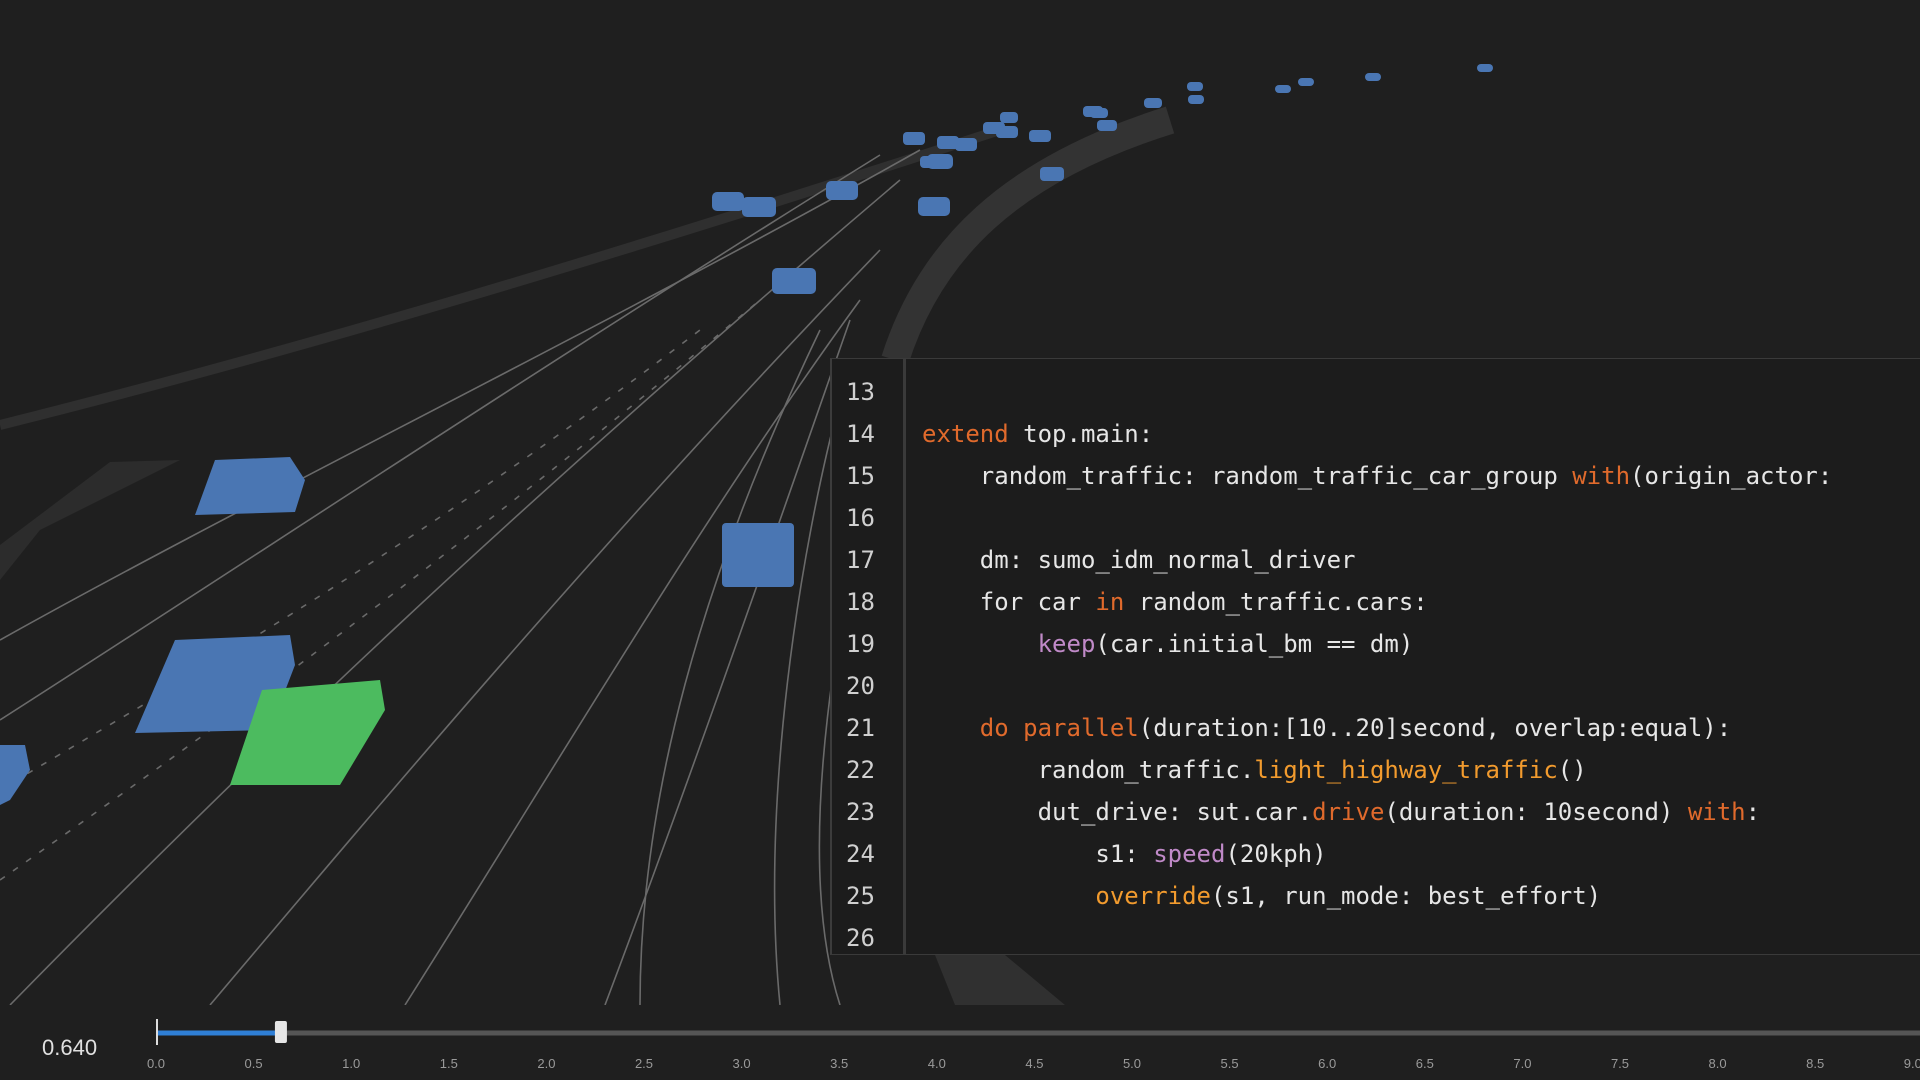  Describe the element at coordinates (860, 938) in the screenshot. I see `line-number: 26` at that location.